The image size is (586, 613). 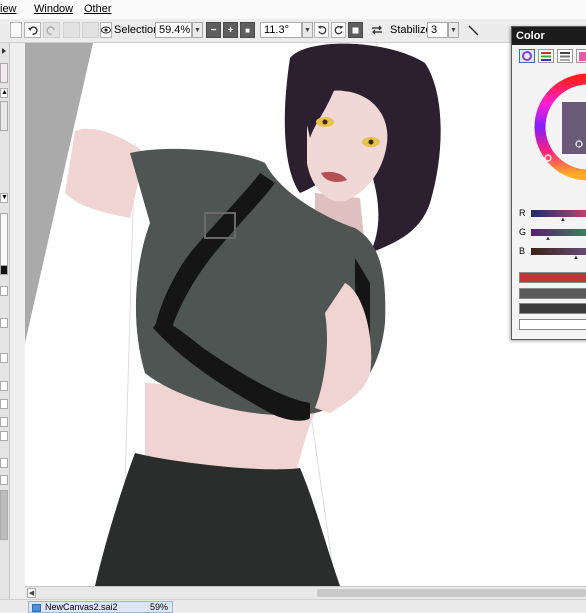 What do you see at coordinates (559, 127) in the screenshot?
I see `hue-ring` at bounding box center [559, 127].